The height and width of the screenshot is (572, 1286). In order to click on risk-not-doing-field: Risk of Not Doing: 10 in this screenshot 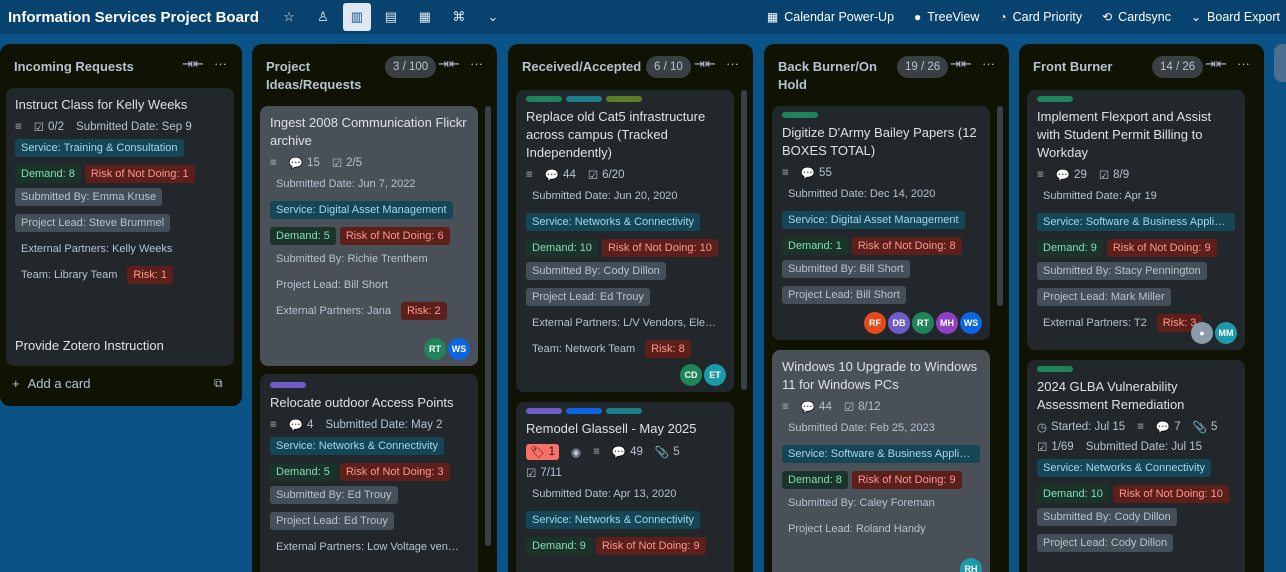, I will do `click(659, 248)`.